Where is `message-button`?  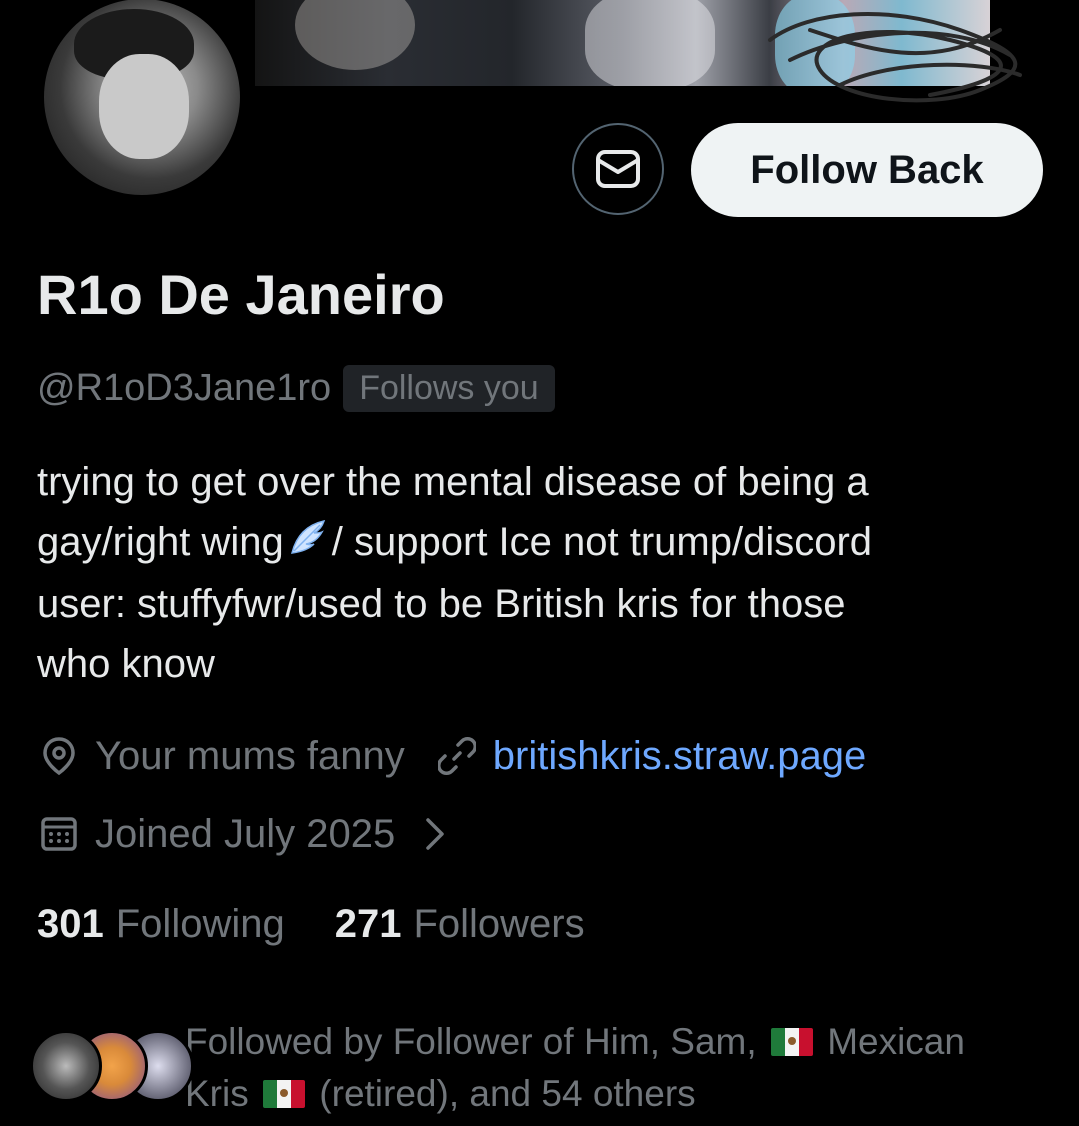 message-button is located at coordinates (618, 169).